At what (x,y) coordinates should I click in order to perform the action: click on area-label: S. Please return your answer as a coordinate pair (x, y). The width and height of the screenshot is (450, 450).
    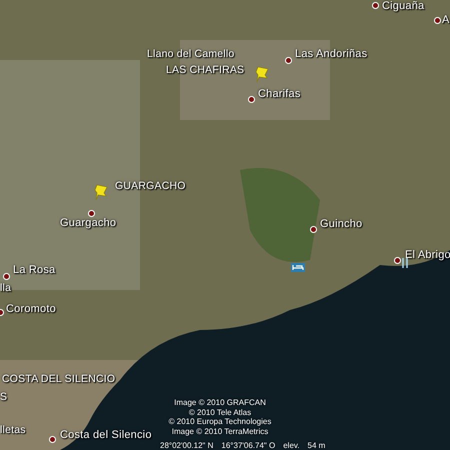
    Looking at the image, I should click on (4, 397).